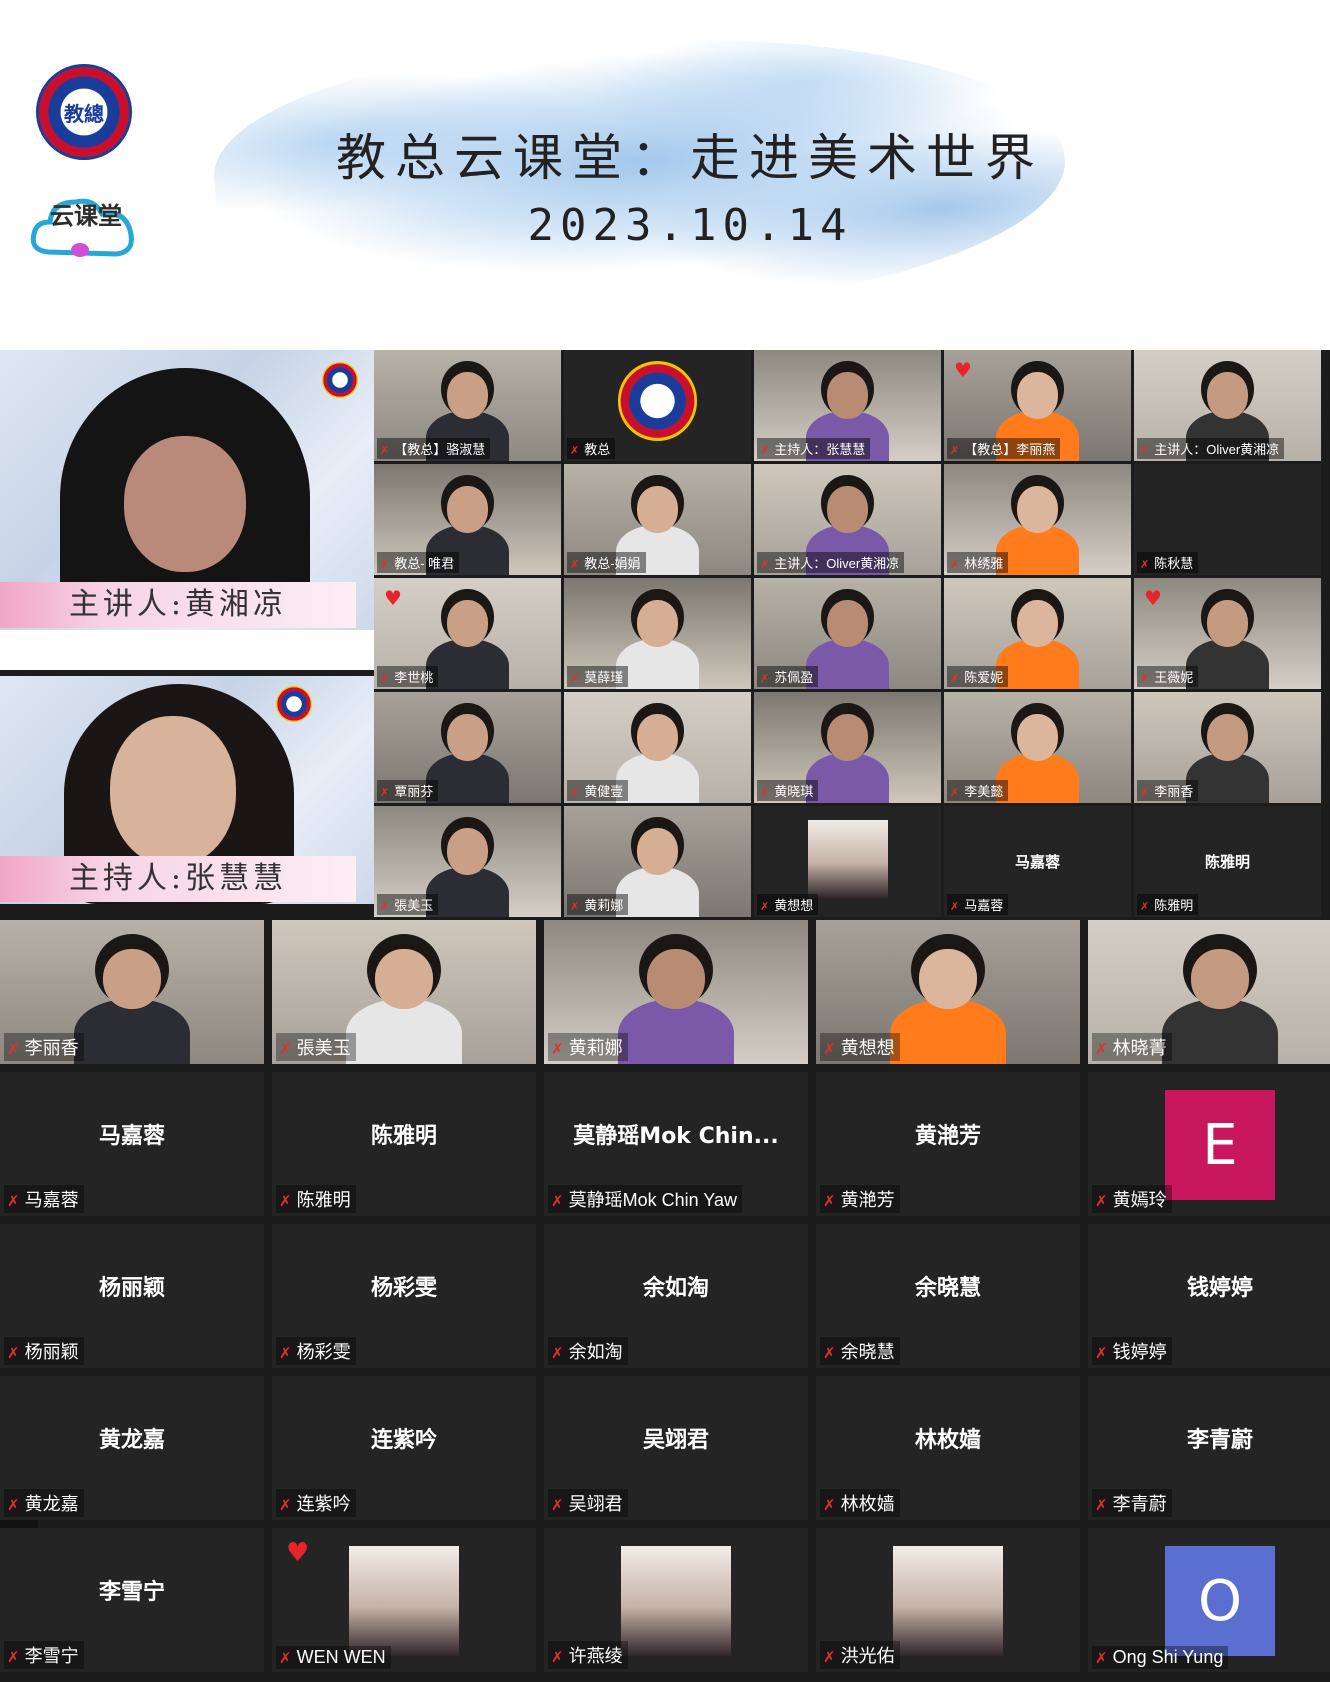  What do you see at coordinates (676, 1296) in the screenshot?
I see `participant-tile: 余如淘 ✗ 余如淘` at bounding box center [676, 1296].